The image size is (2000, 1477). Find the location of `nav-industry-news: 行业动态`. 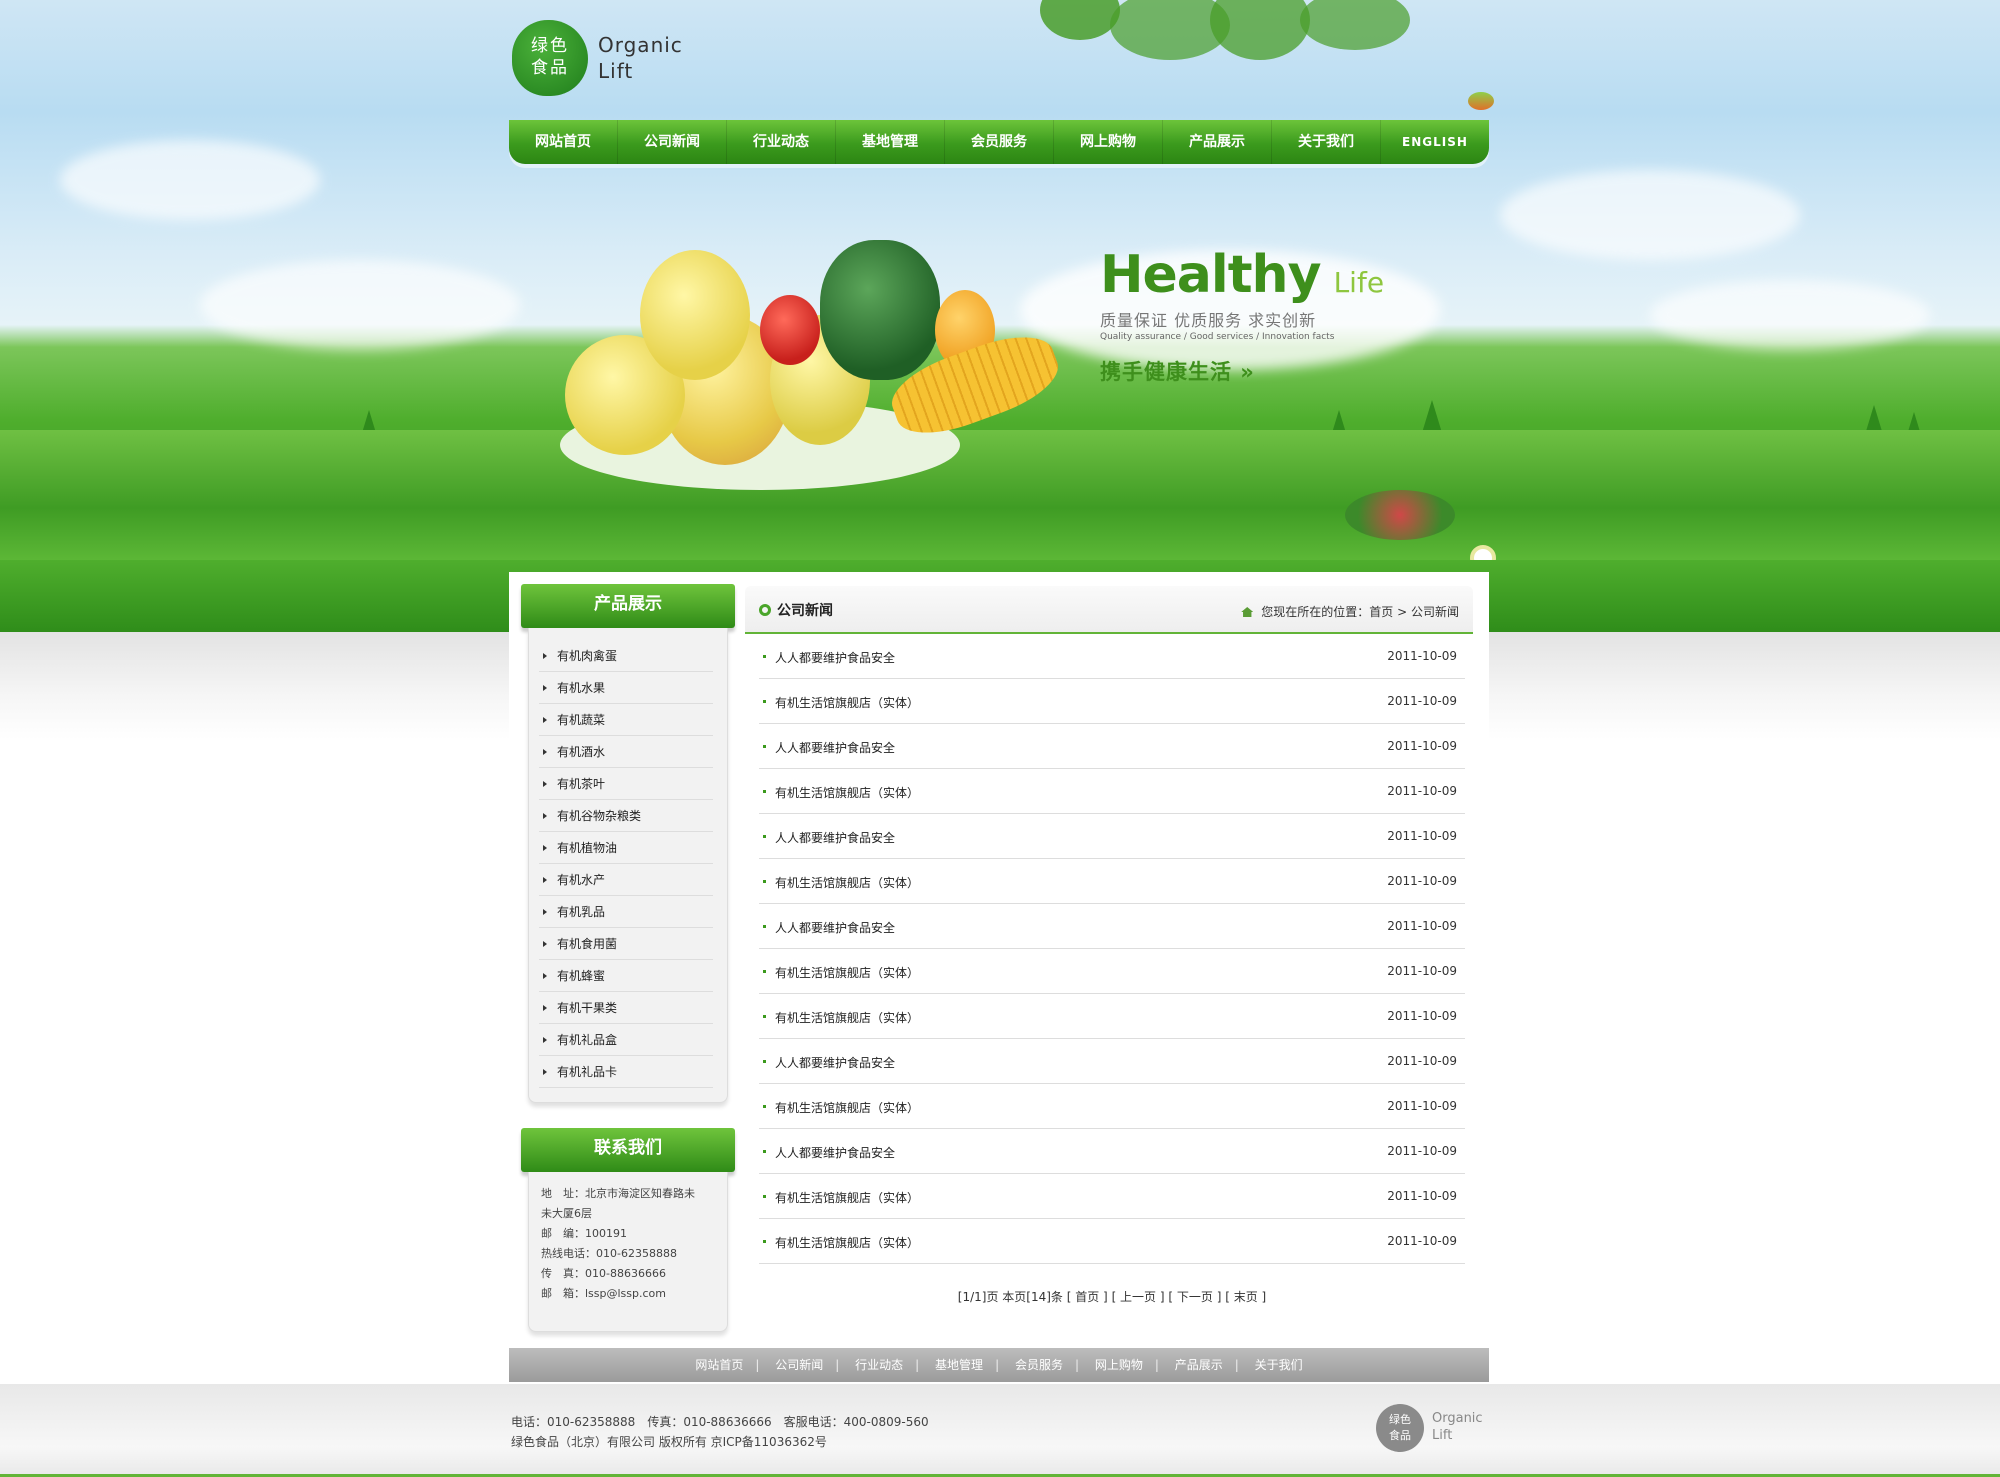

nav-industry-news: 行业动态 is located at coordinates (781, 142).